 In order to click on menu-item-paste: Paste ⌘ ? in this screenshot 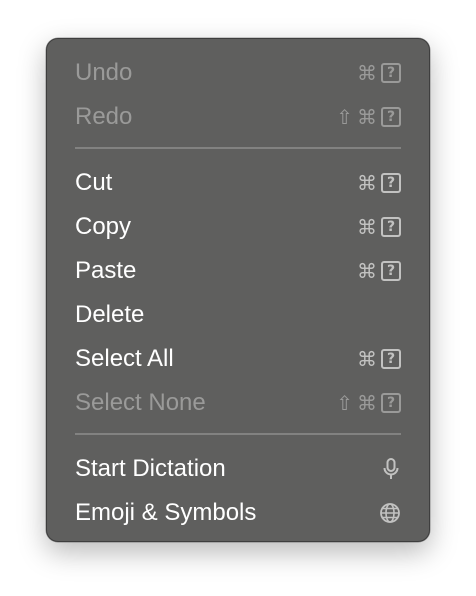, I will do `click(238, 271)`.